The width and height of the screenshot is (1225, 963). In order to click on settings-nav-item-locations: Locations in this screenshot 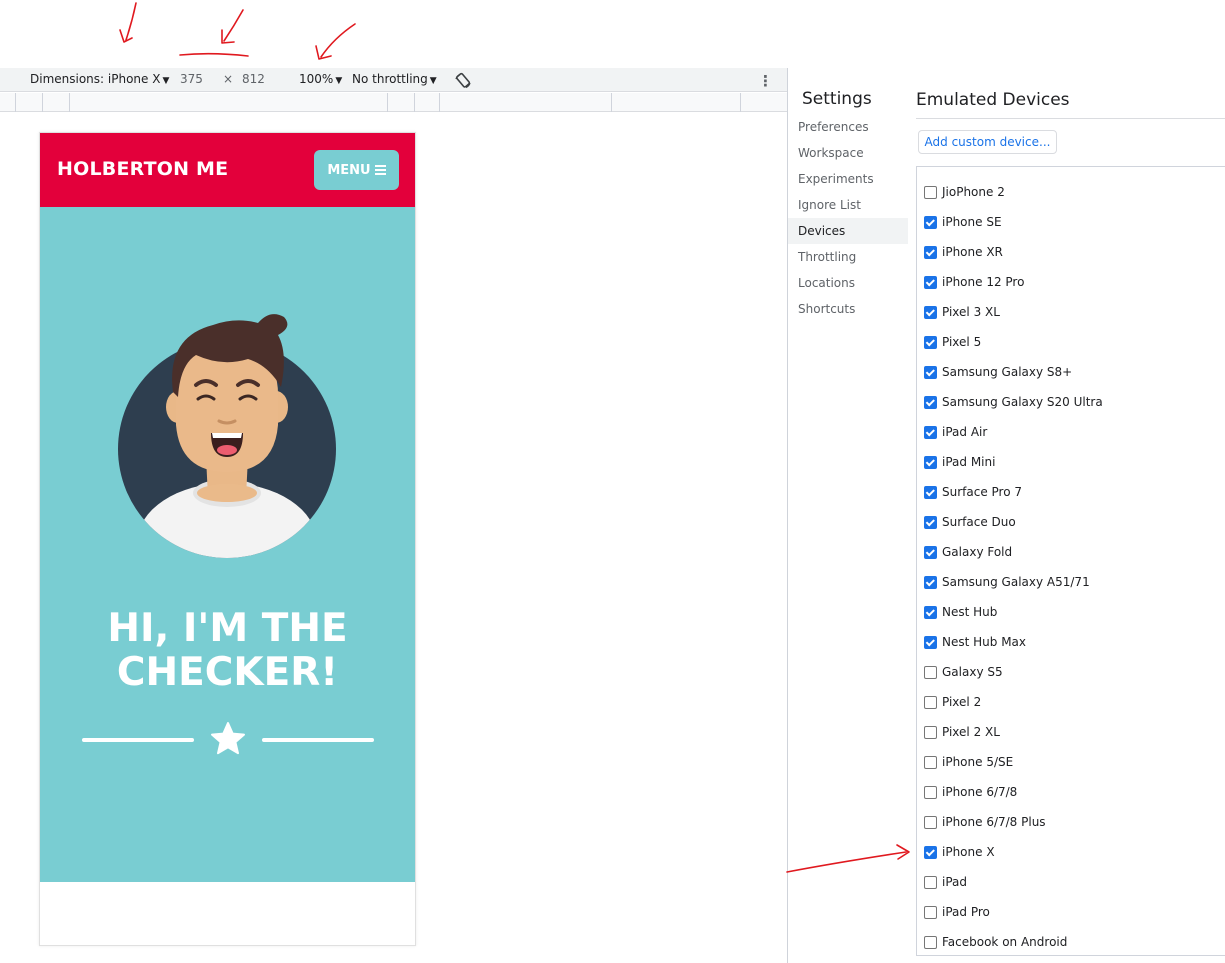, I will do `click(848, 283)`.